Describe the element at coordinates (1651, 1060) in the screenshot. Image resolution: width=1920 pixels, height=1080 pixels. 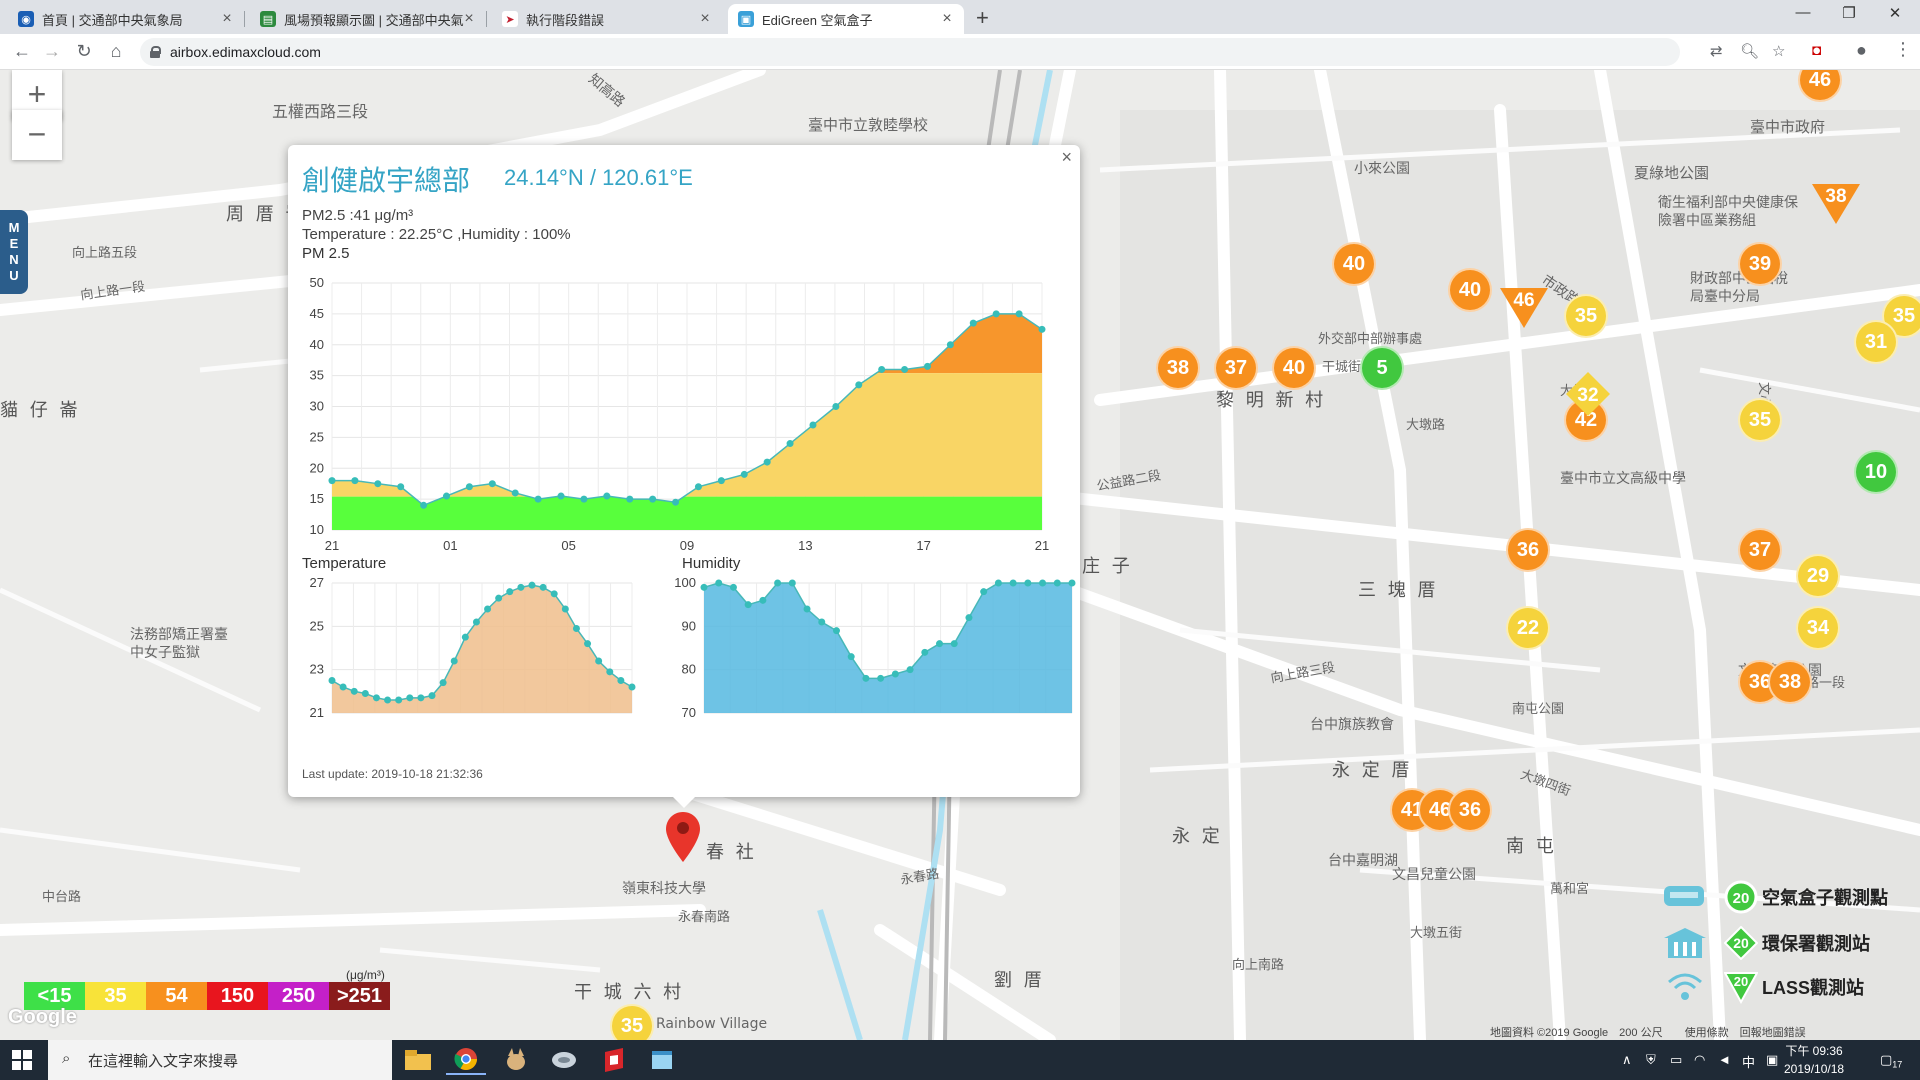
I see `tray-security-icon: ⛨` at that location.